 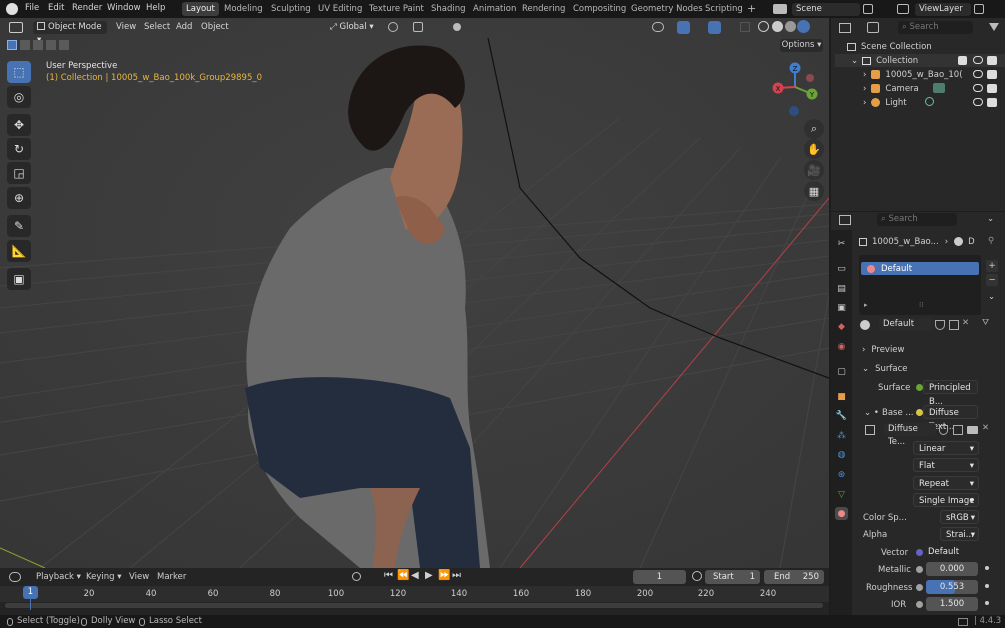 What do you see at coordinates (814, 149) in the screenshot?
I see `pan-hand-icon: ✋` at bounding box center [814, 149].